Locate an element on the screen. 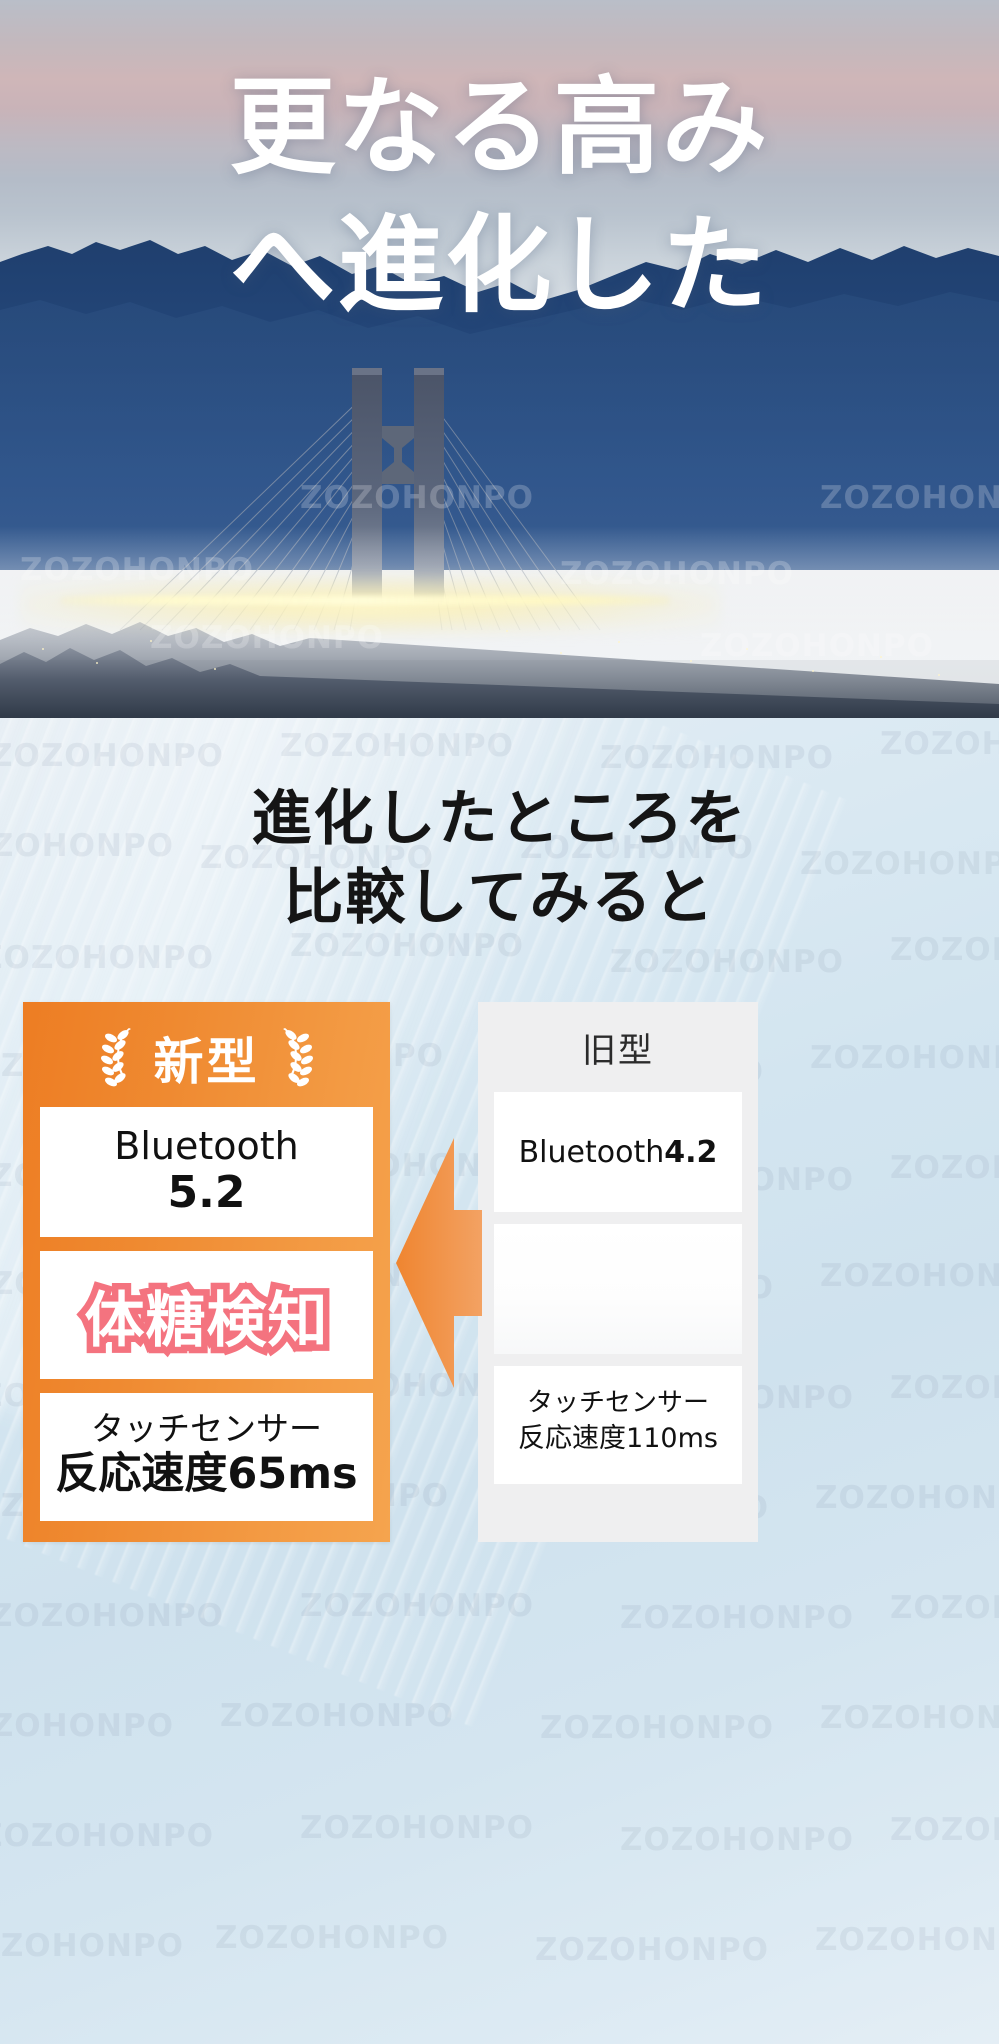  hero-headline-line1: 更なる高み is located at coordinates (499, 127).